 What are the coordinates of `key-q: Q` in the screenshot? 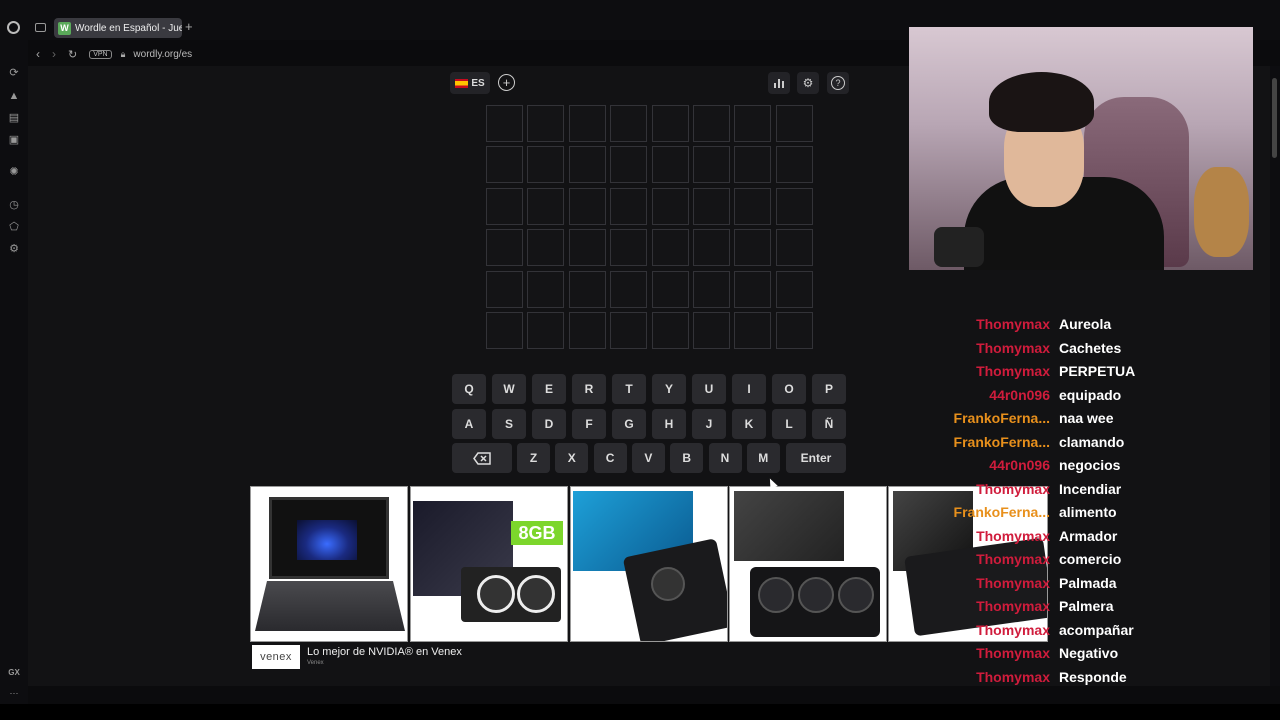 It's located at (469, 389).